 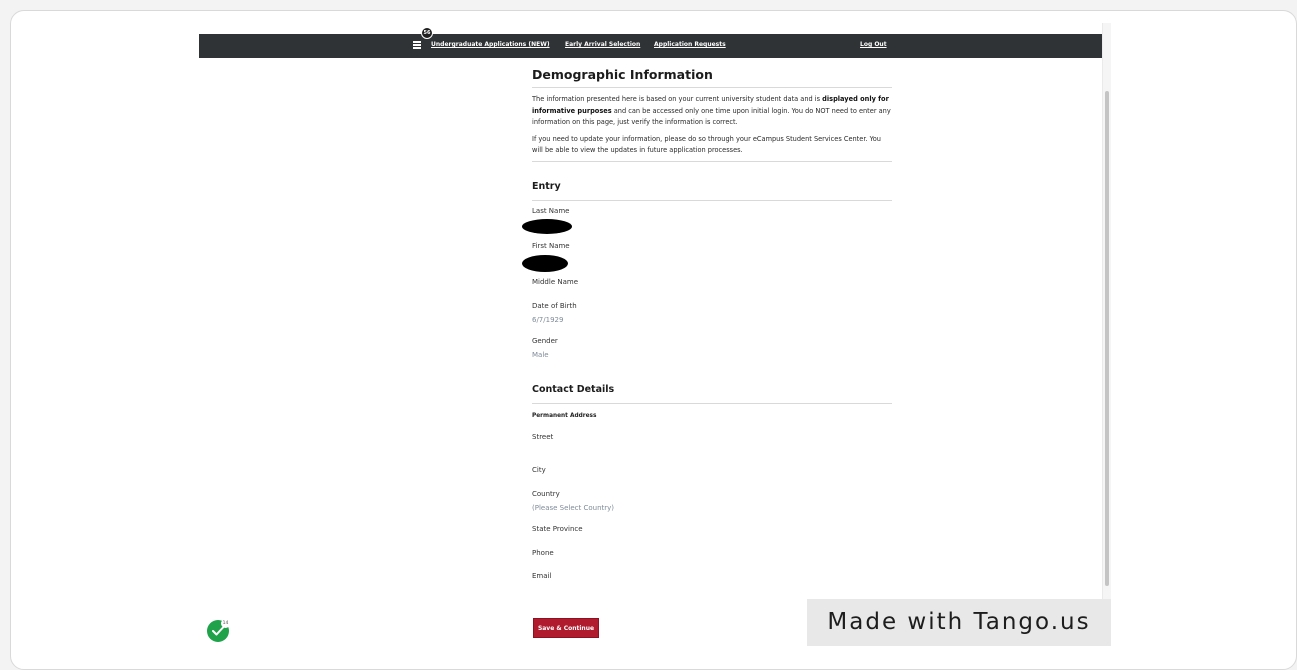 What do you see at coordinates (573, 389) in the screenshot?
I see `contact-details-heading: Contact Details` at bounding box center [573, 389].